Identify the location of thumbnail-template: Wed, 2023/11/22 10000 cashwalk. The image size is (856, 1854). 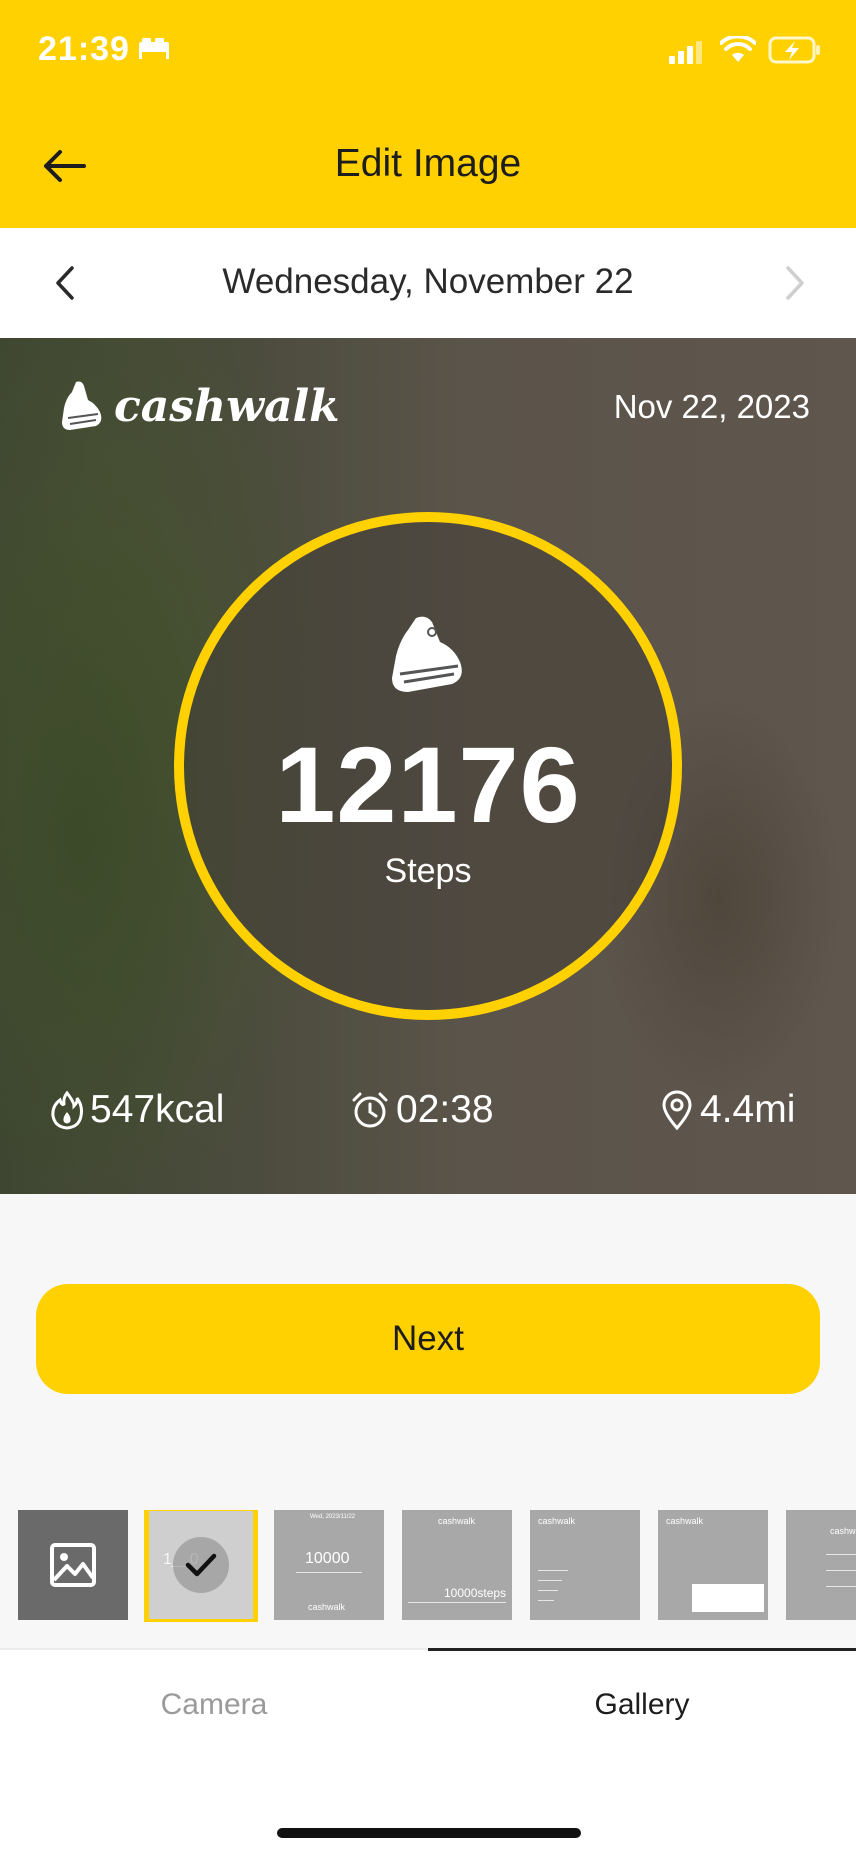
(329, 1565).